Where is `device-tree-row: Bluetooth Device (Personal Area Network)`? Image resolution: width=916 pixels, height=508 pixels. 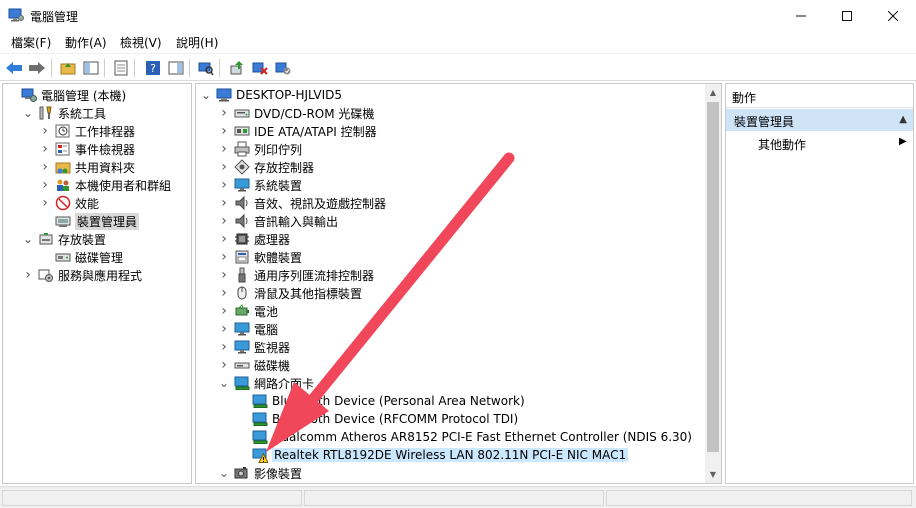
device-tree-row: Bluetooth Device (Personal Area Network) is located at coordinates (380, 401).